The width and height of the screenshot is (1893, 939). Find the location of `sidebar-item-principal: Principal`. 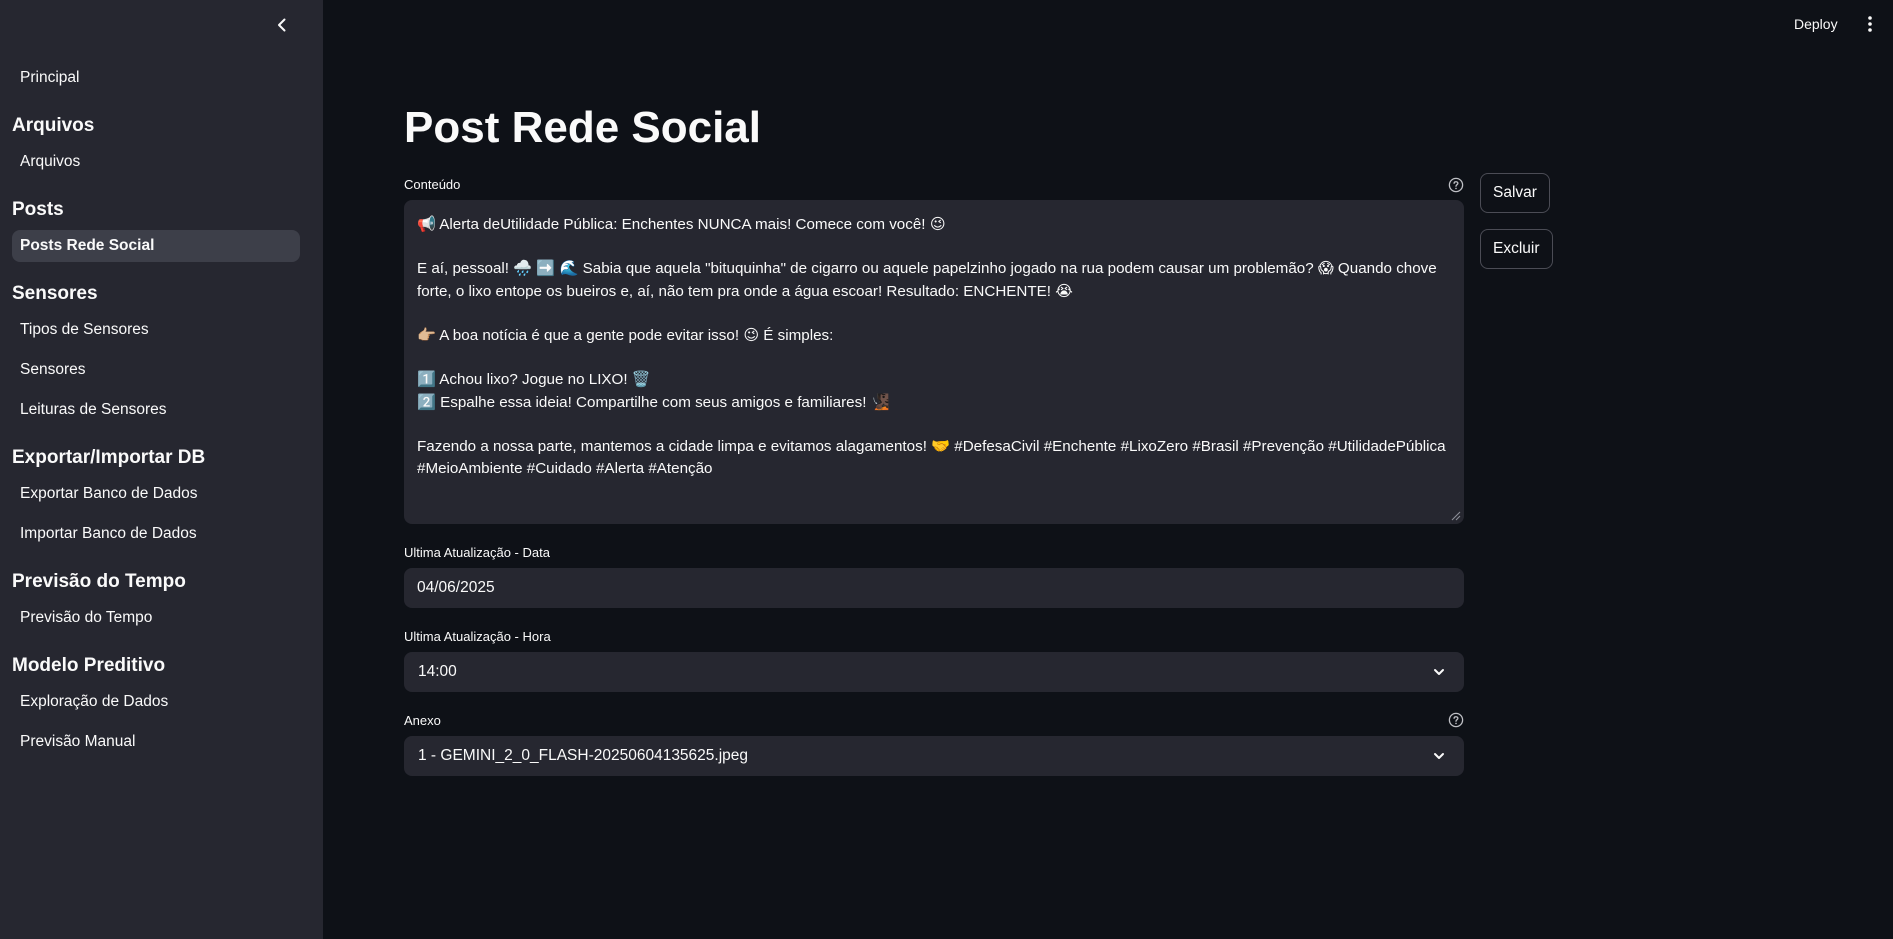

sidebar-item-principal: Principal is located at coordinates (156, 78).